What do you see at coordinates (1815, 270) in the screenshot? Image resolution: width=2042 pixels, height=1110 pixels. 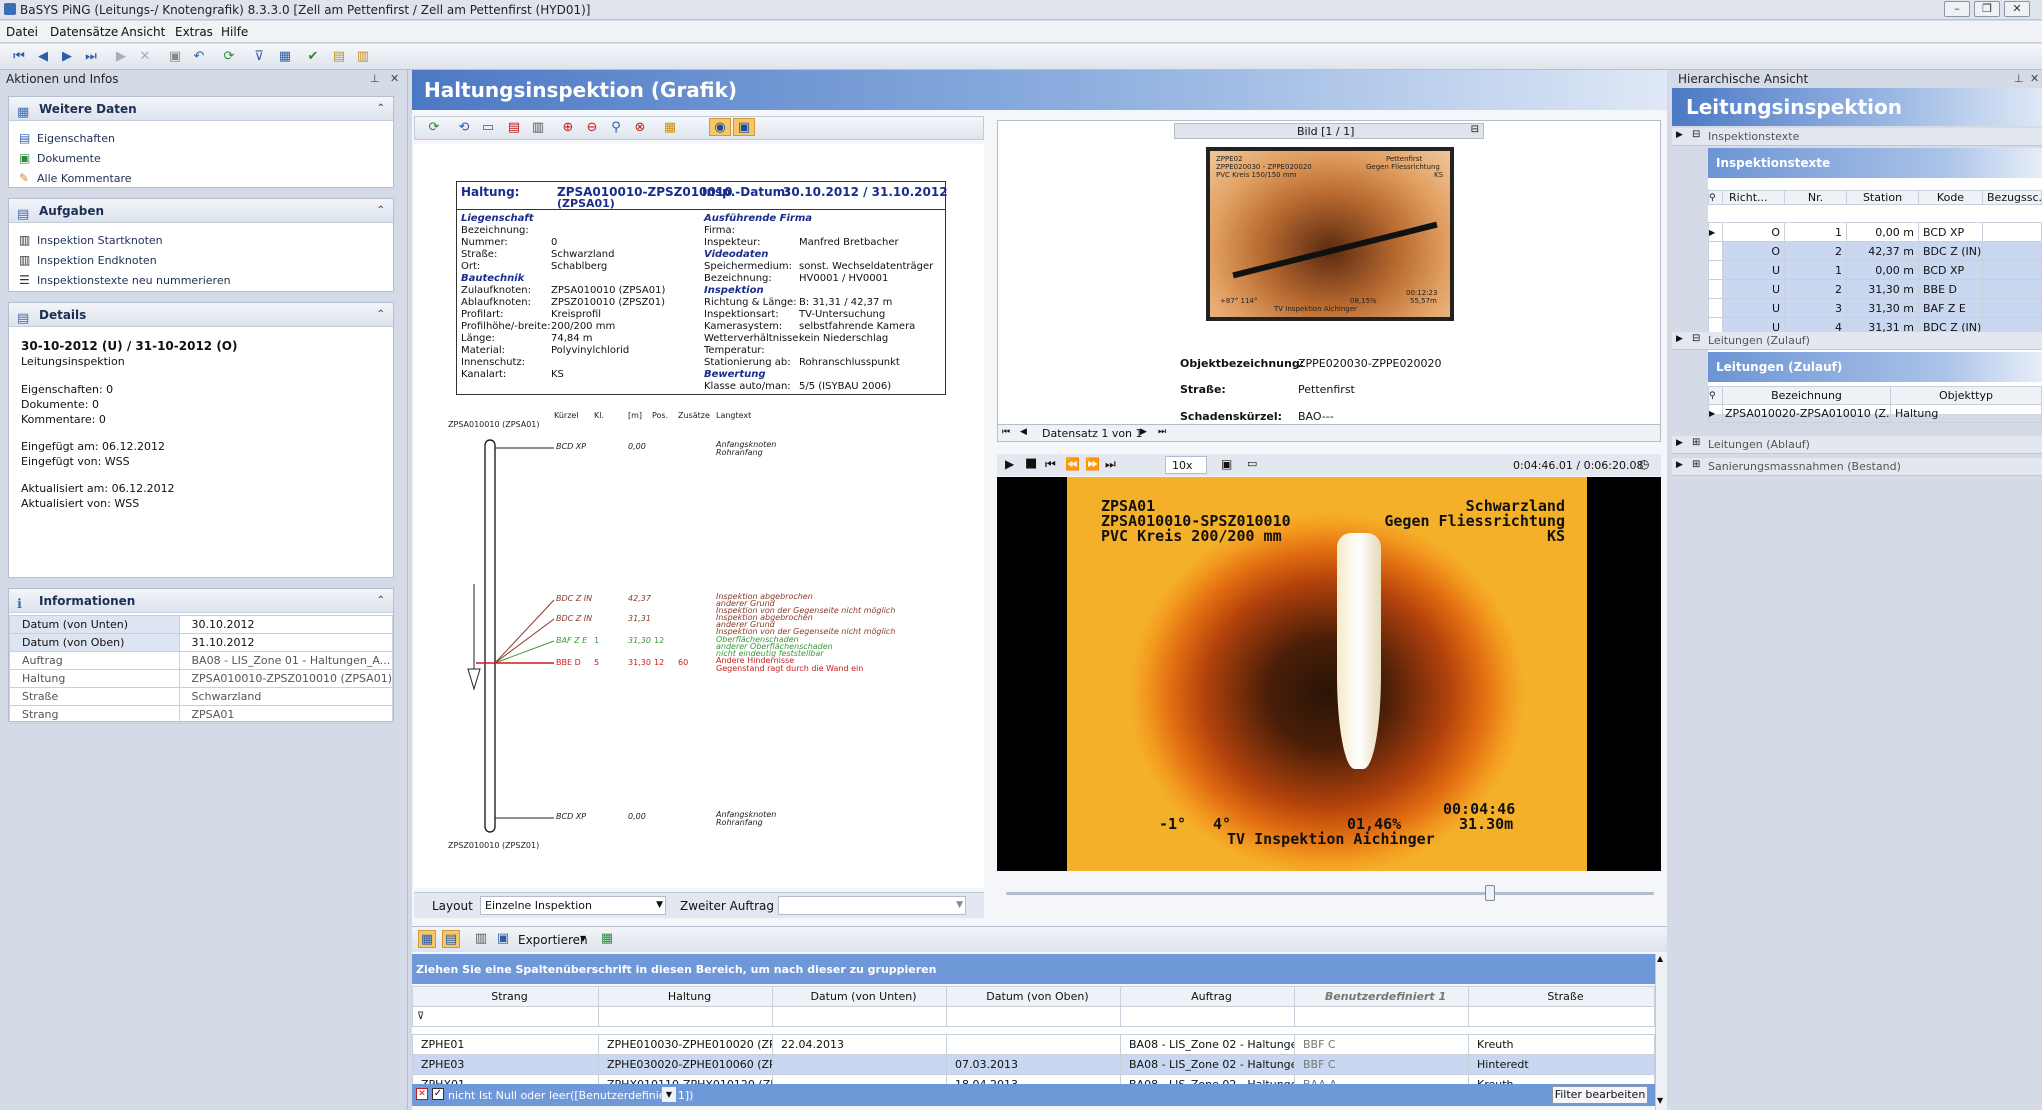 I see `grid-cell: 1` at bounding box center [1815, 270].